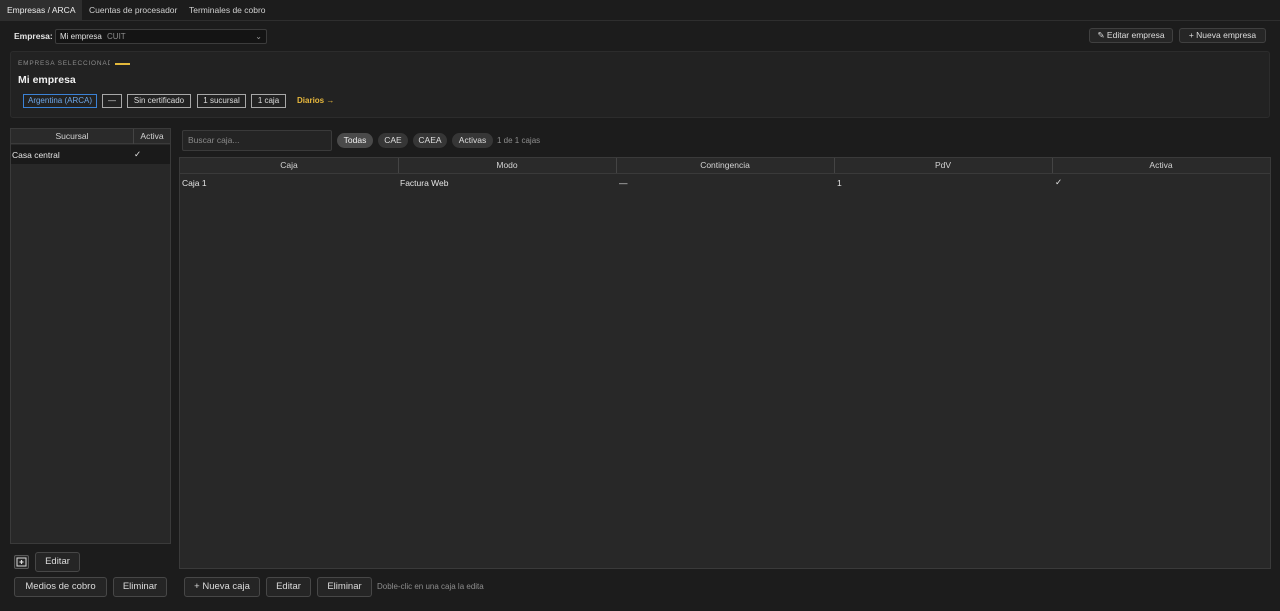 Image resolution: width=1280 pixels, height=611 pixels. What do you see at coordinates (122, 64) in the screenshot?
I see `section-accent-line` at bounding box center [122, 64].